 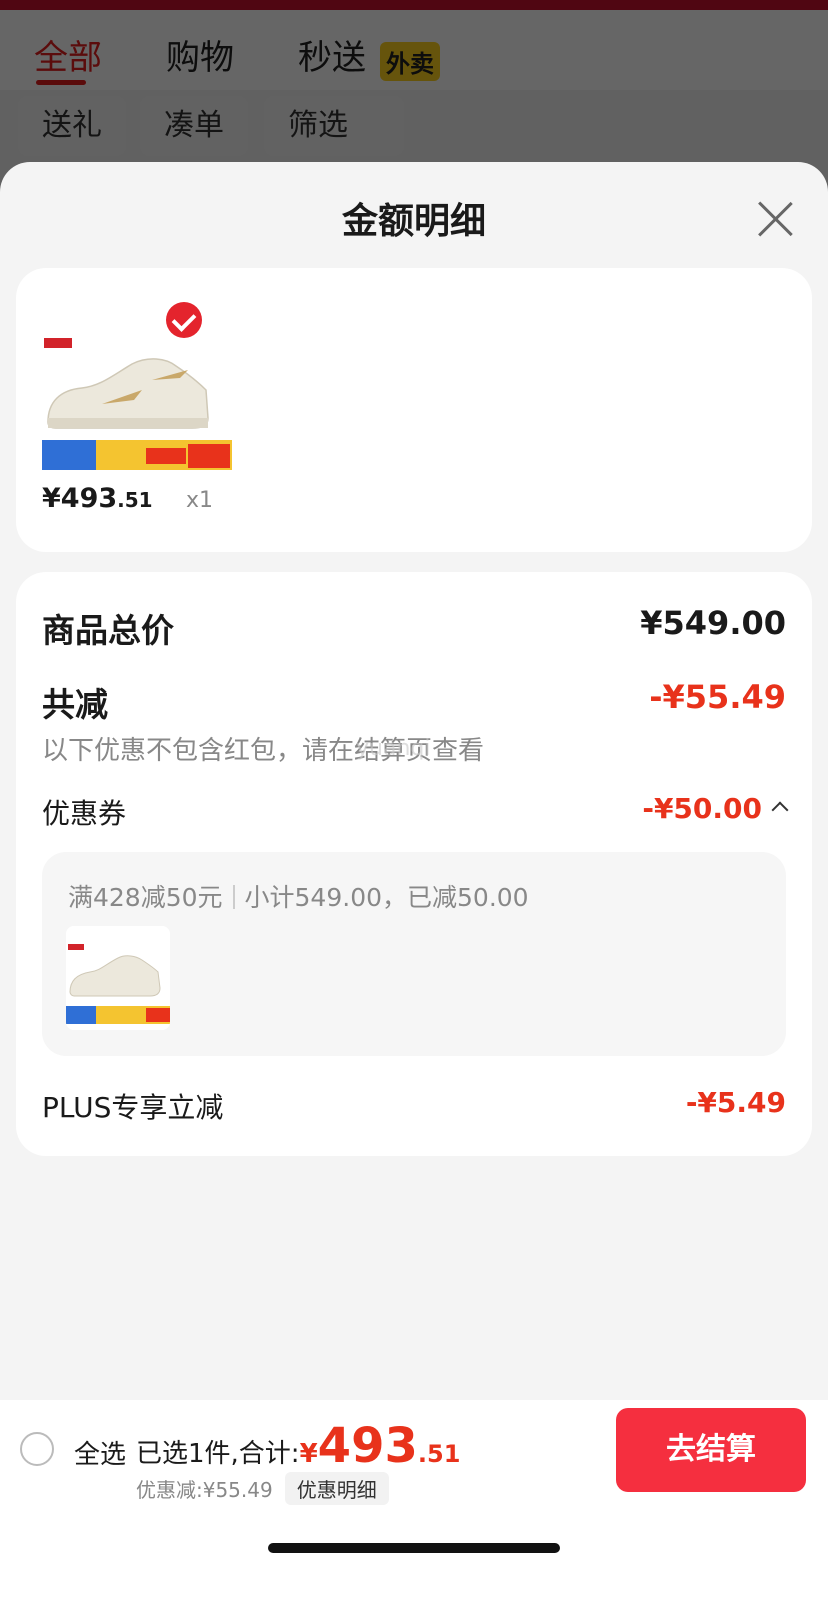 I want to click on discount-amount: 优惠减:¥55.49, so click(x=204, y=1490).